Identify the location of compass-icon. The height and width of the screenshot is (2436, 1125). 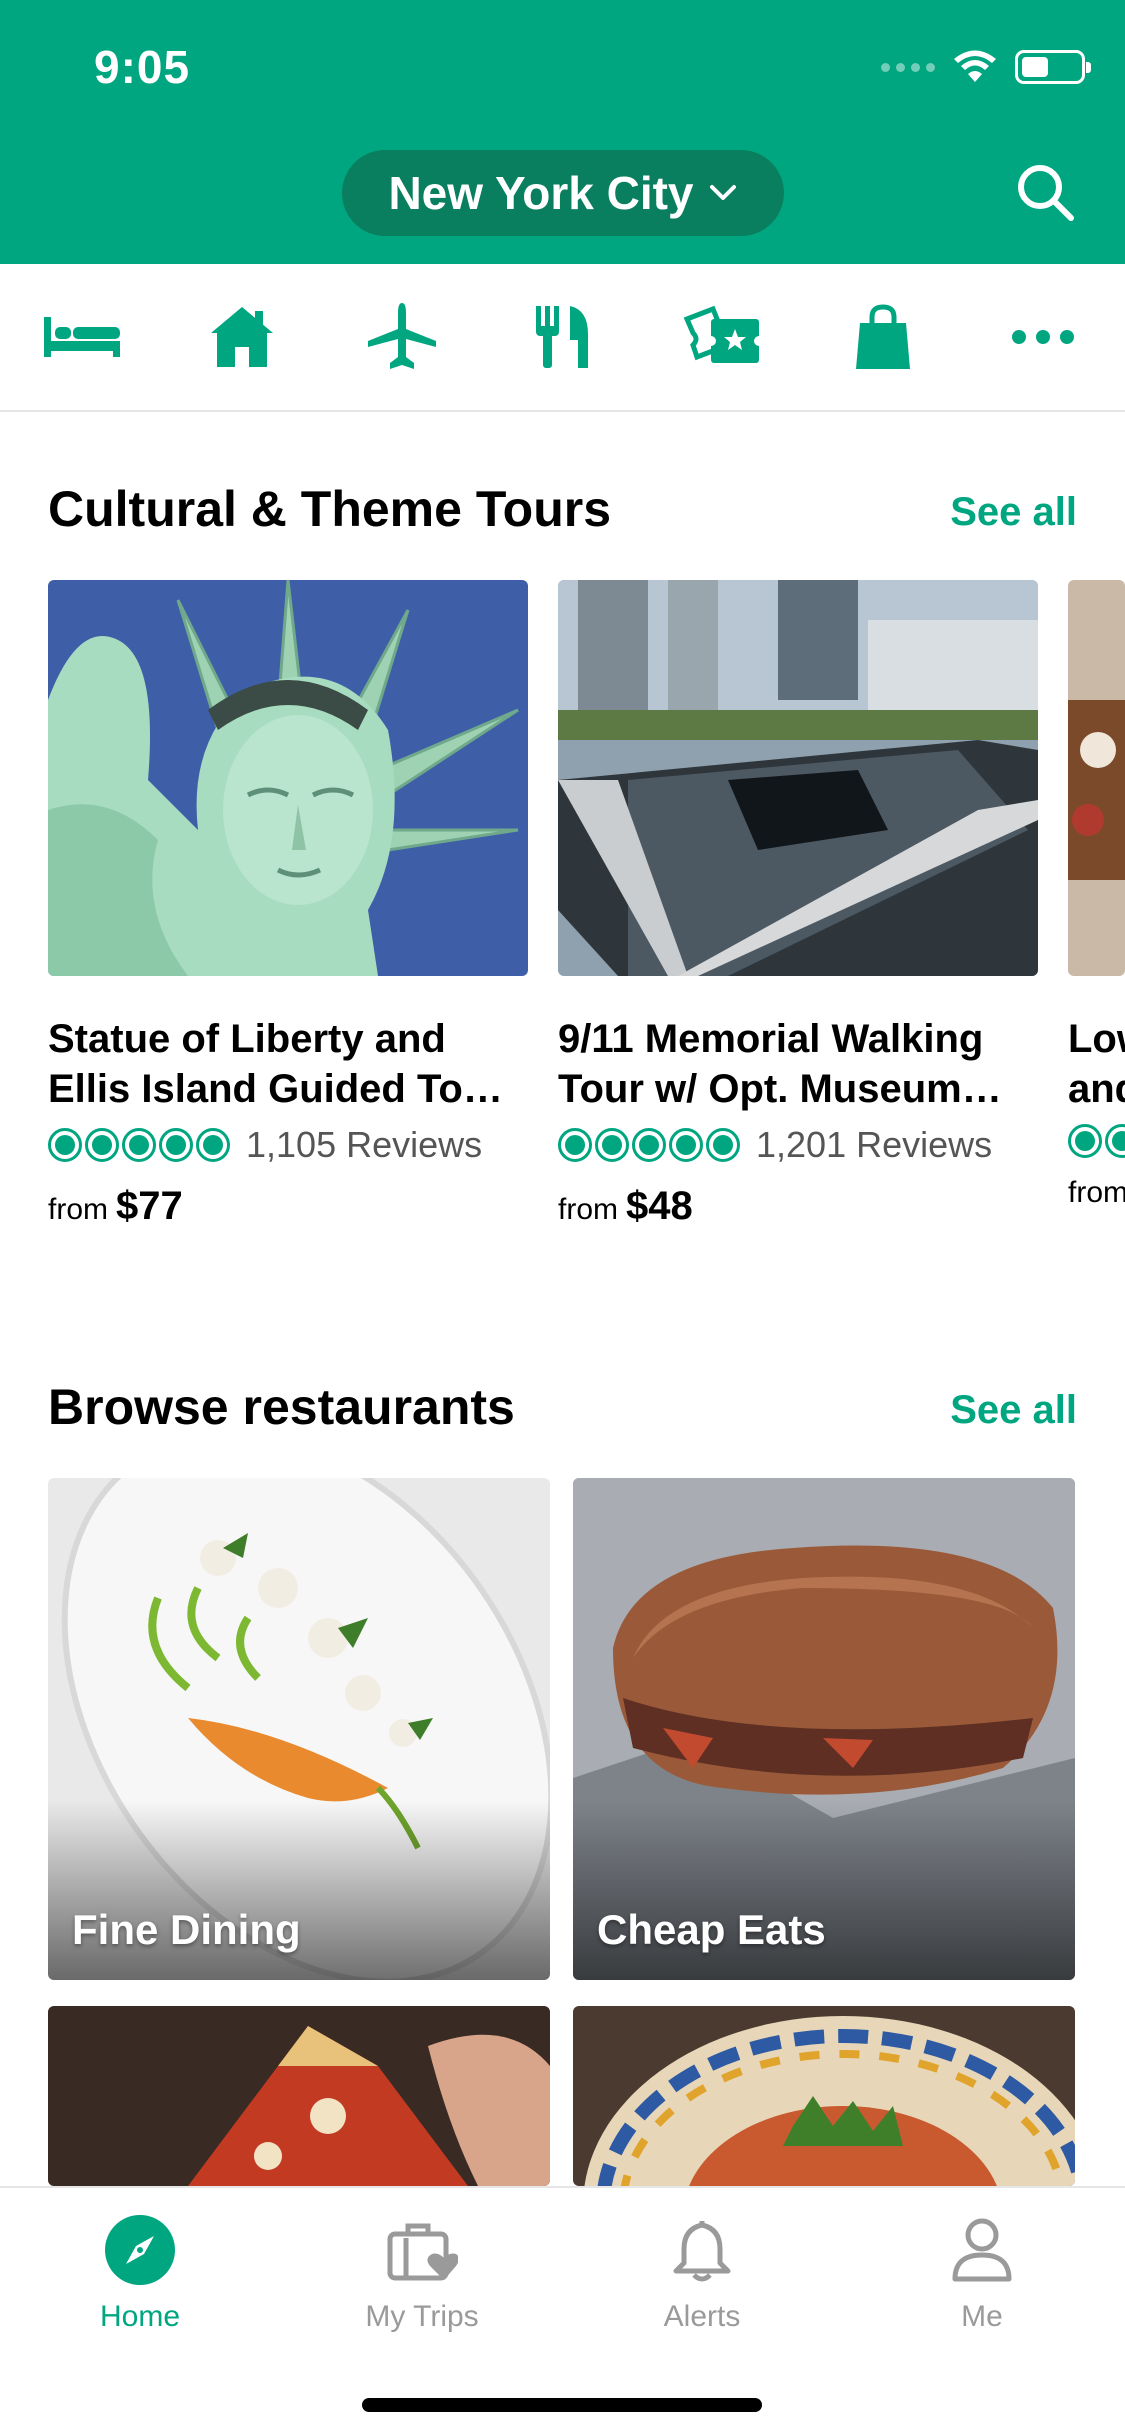
(140, 2250).